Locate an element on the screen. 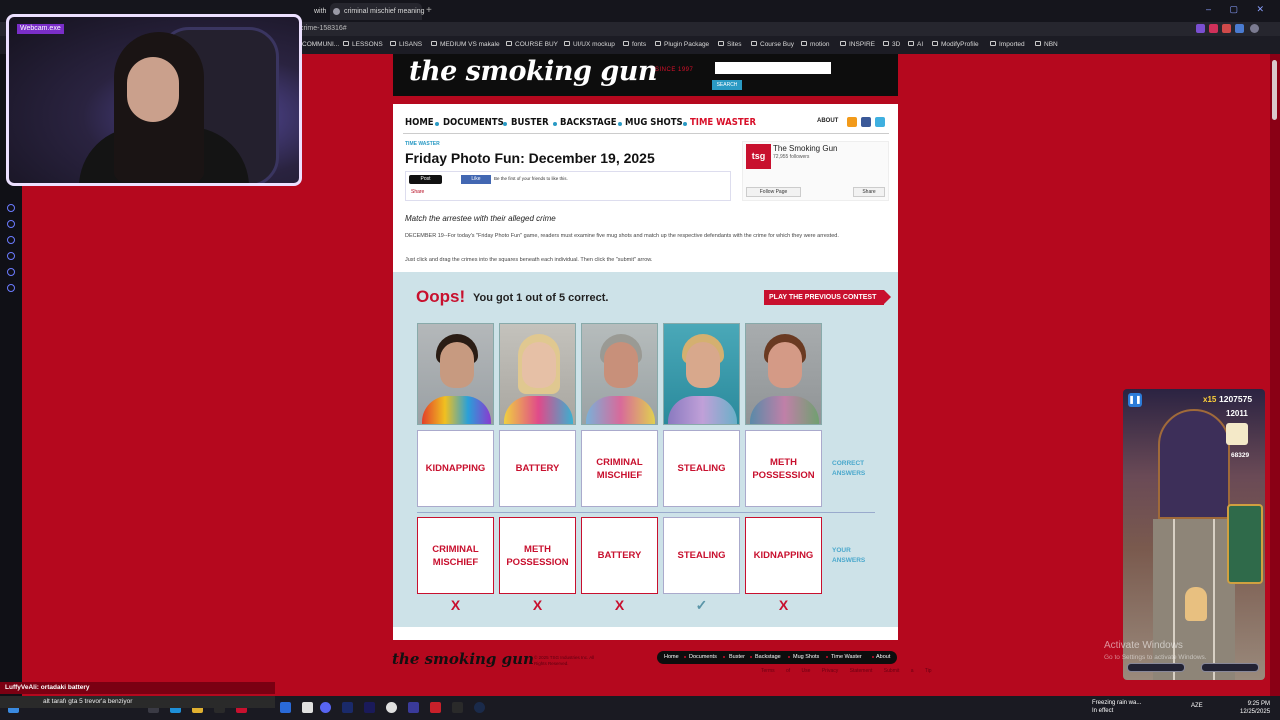  tsg-logo: tsg is located at coordinates (758, 156).